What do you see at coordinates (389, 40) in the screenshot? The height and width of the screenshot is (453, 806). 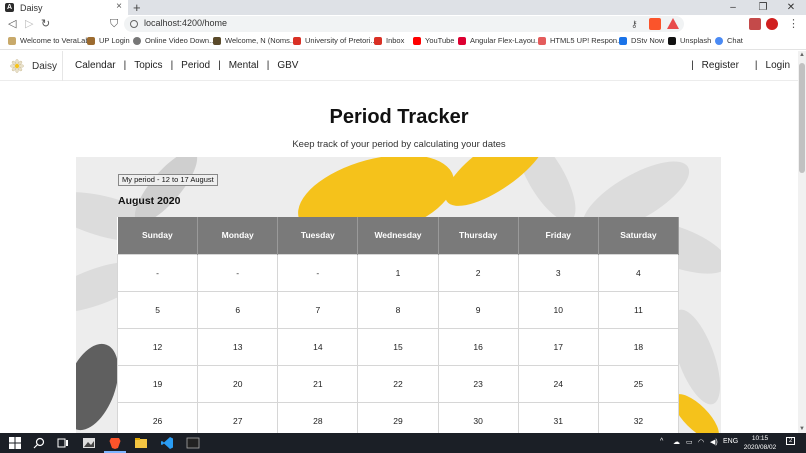 I see `bookmark-item: Inbox` at bounding box center [389, 40].